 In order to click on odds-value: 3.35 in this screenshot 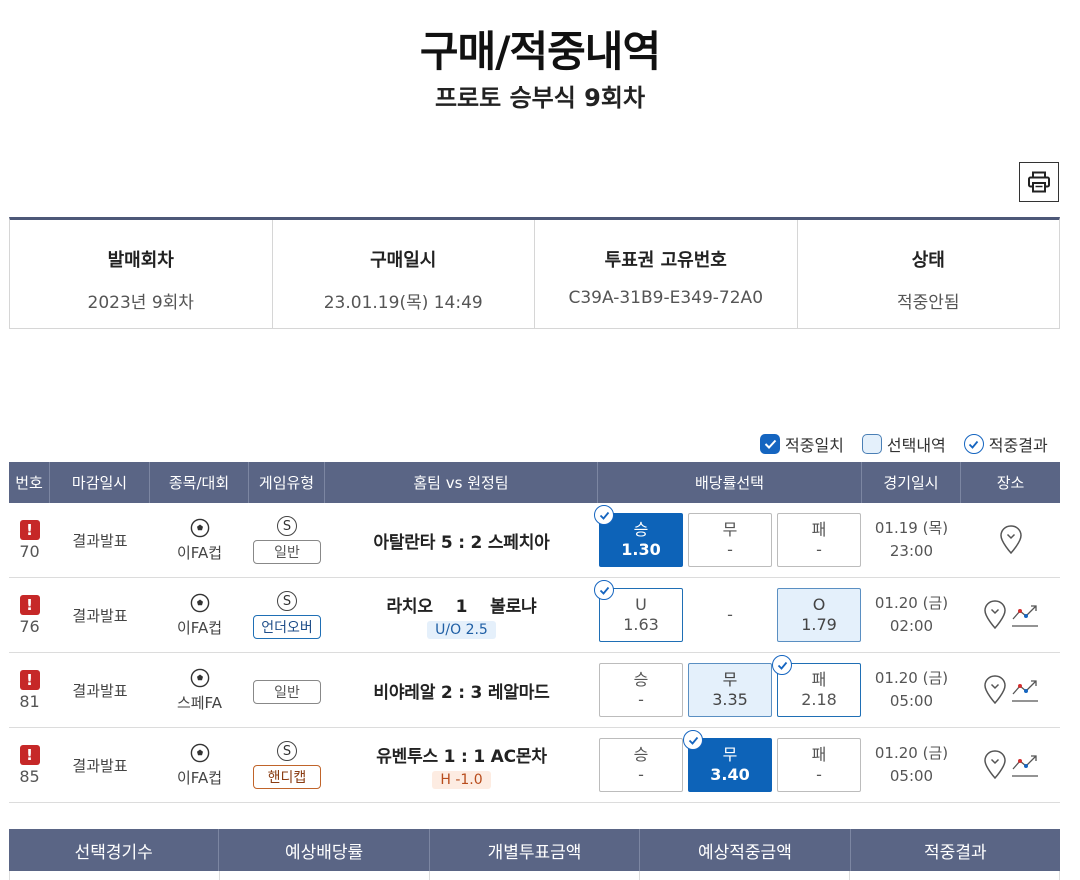, I will do `click(730, 699)`.